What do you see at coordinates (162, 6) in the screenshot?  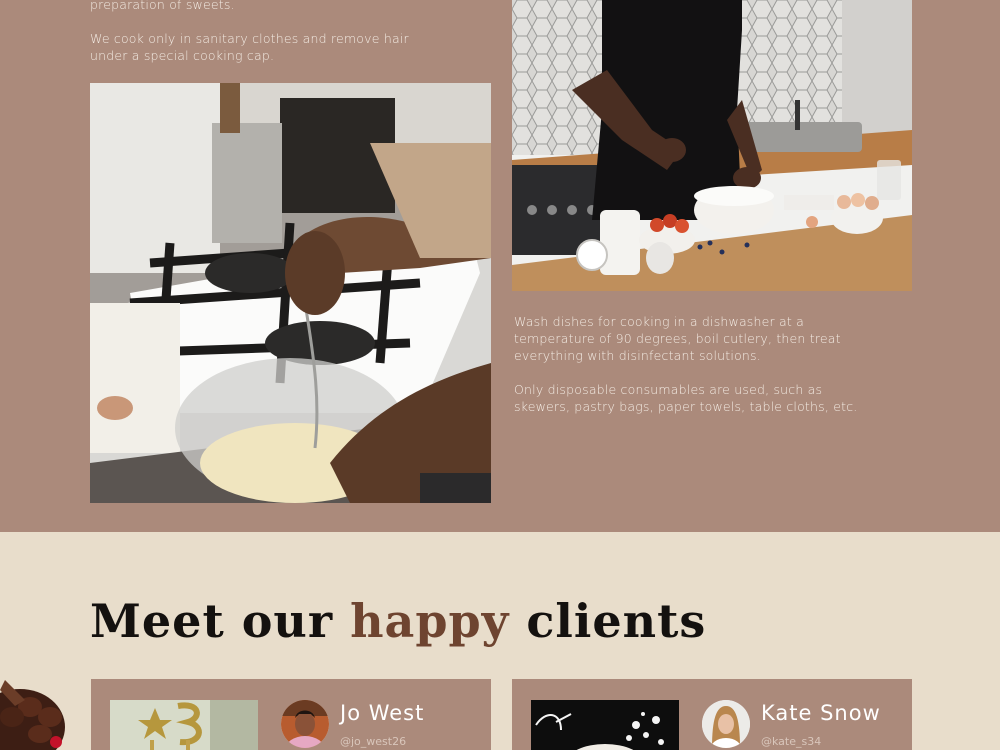 I see `hygiene-paragraph: preparation of sweets.` at bounding box center [162, 6].